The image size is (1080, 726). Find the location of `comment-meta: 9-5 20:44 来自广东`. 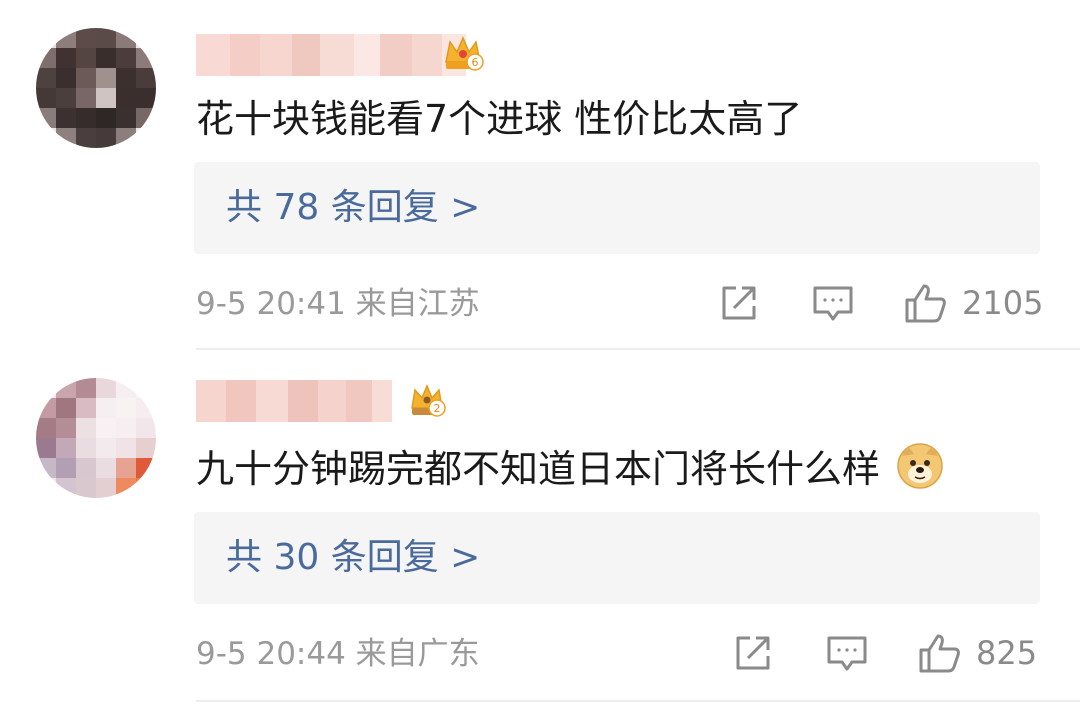

comment-meta: 9-5 20:44 来自广东 is located at coordinates (338, 654).